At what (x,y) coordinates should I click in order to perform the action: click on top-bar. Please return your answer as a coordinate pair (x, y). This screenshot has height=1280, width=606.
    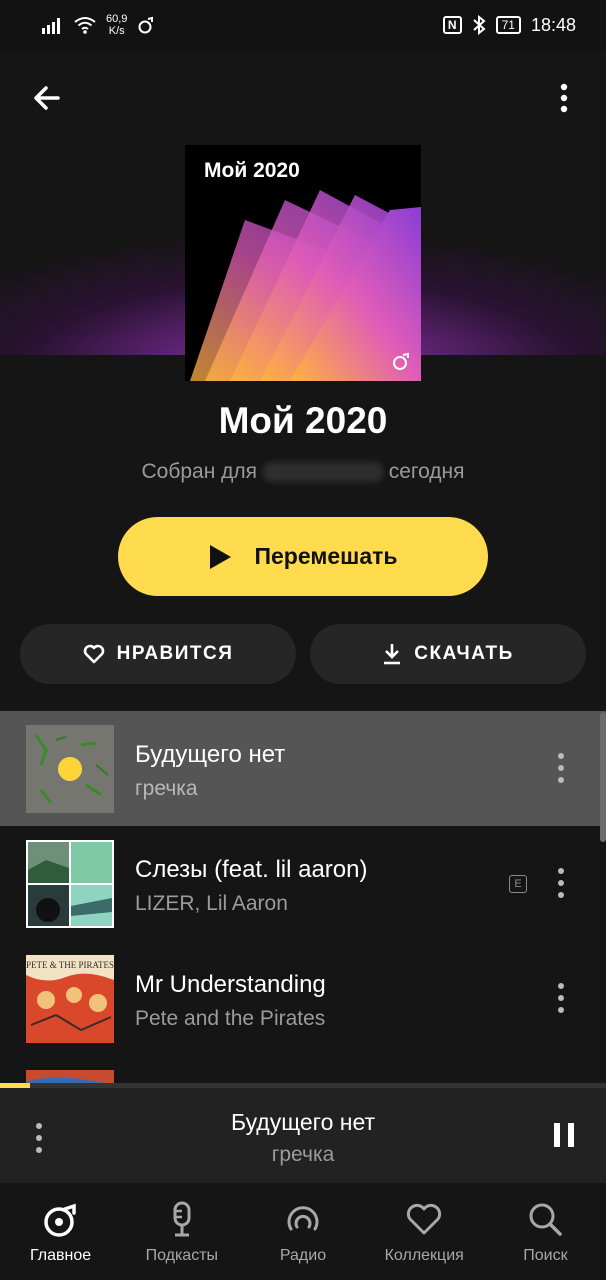
    Looking at the image, I should click on (303, 98).